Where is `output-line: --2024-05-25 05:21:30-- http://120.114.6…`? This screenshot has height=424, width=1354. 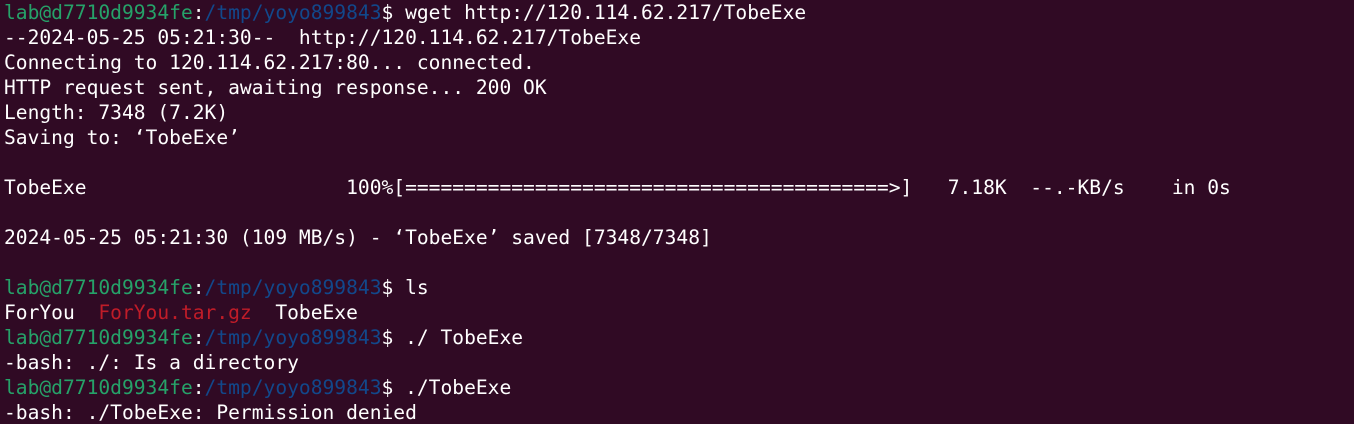 output-line: --2024-05-25 05:21:30-- http://120.114.6… is located at coordinates (323, 37).